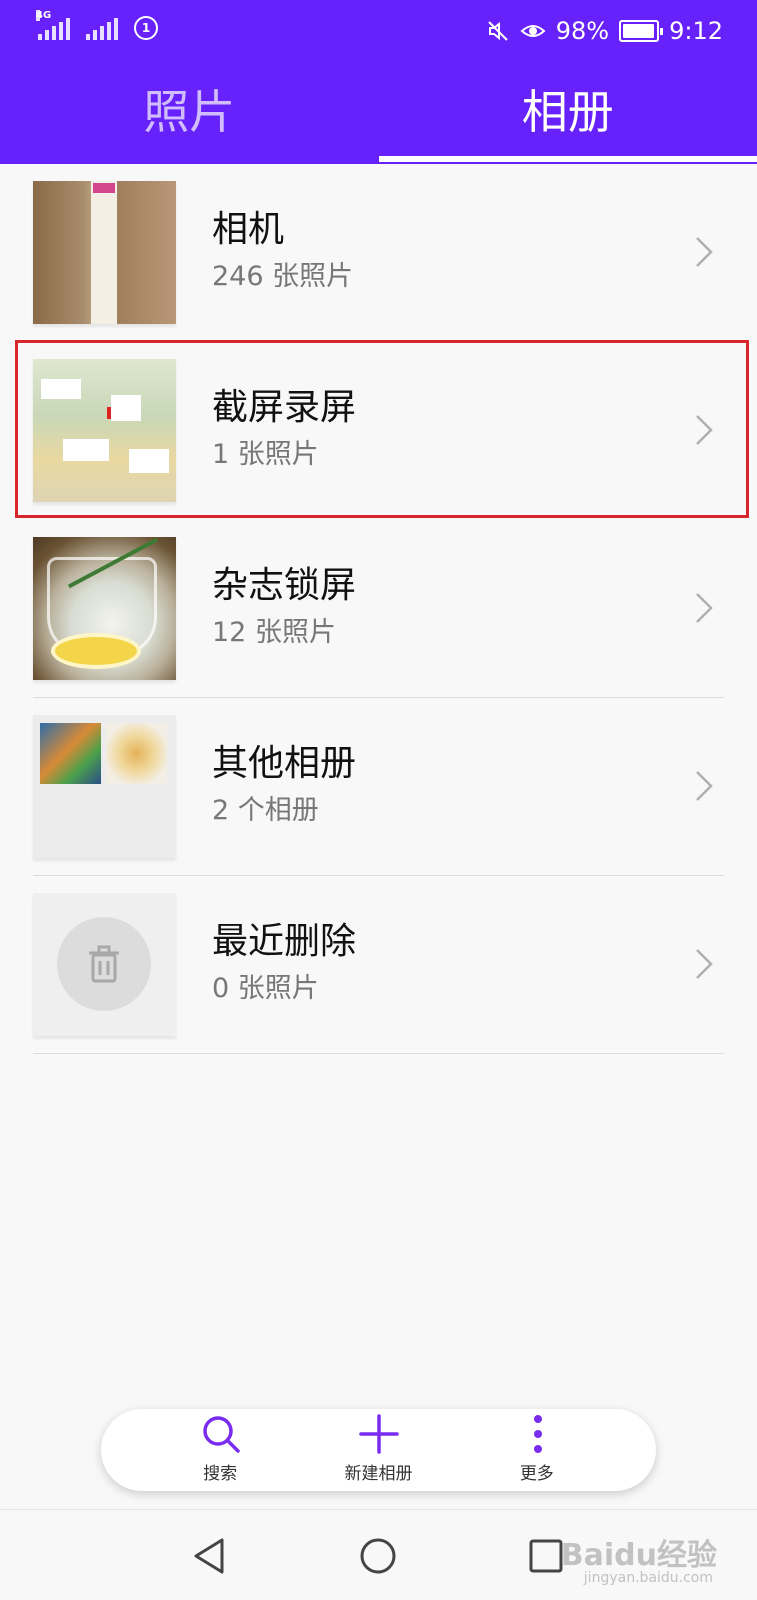 The height and width of the screenshot is (1600, 757). I want to click on status-right: 98% 9:12, so click(604, 31).